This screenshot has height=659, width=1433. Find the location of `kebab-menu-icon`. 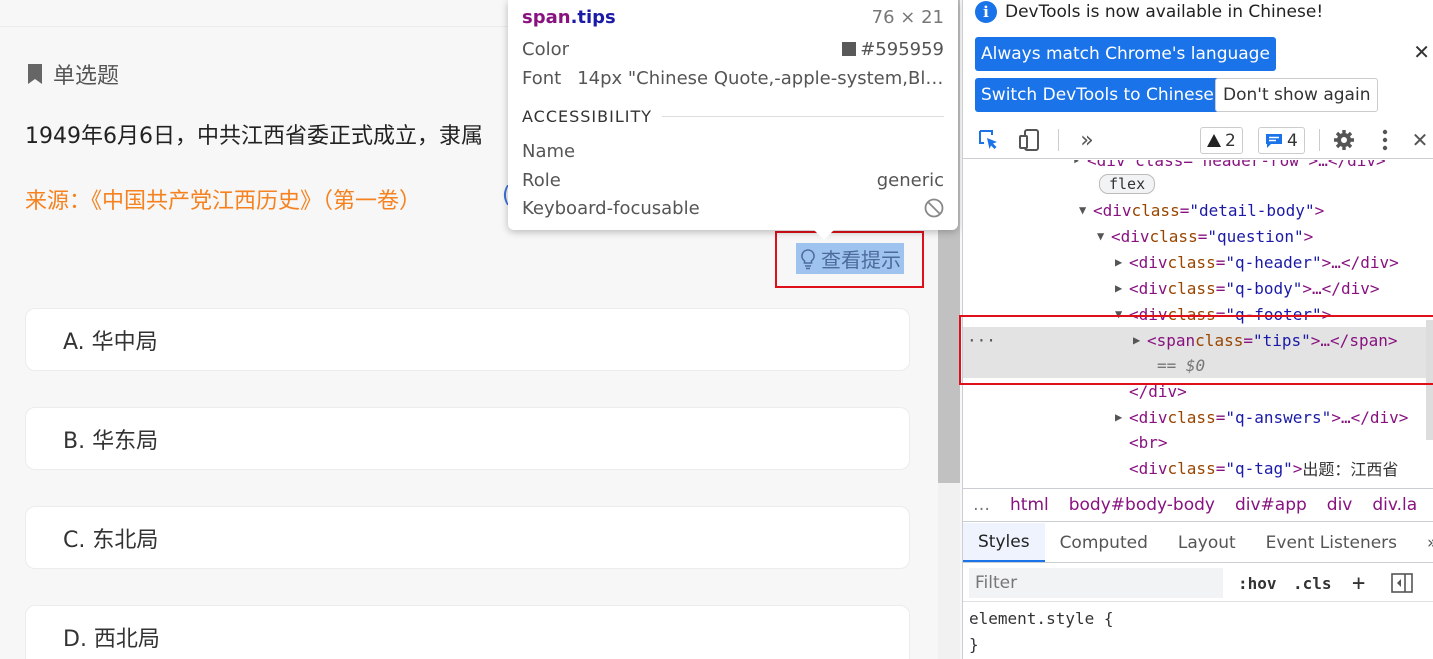

kebab-menu-icon is located at coordinates (1385, 140).